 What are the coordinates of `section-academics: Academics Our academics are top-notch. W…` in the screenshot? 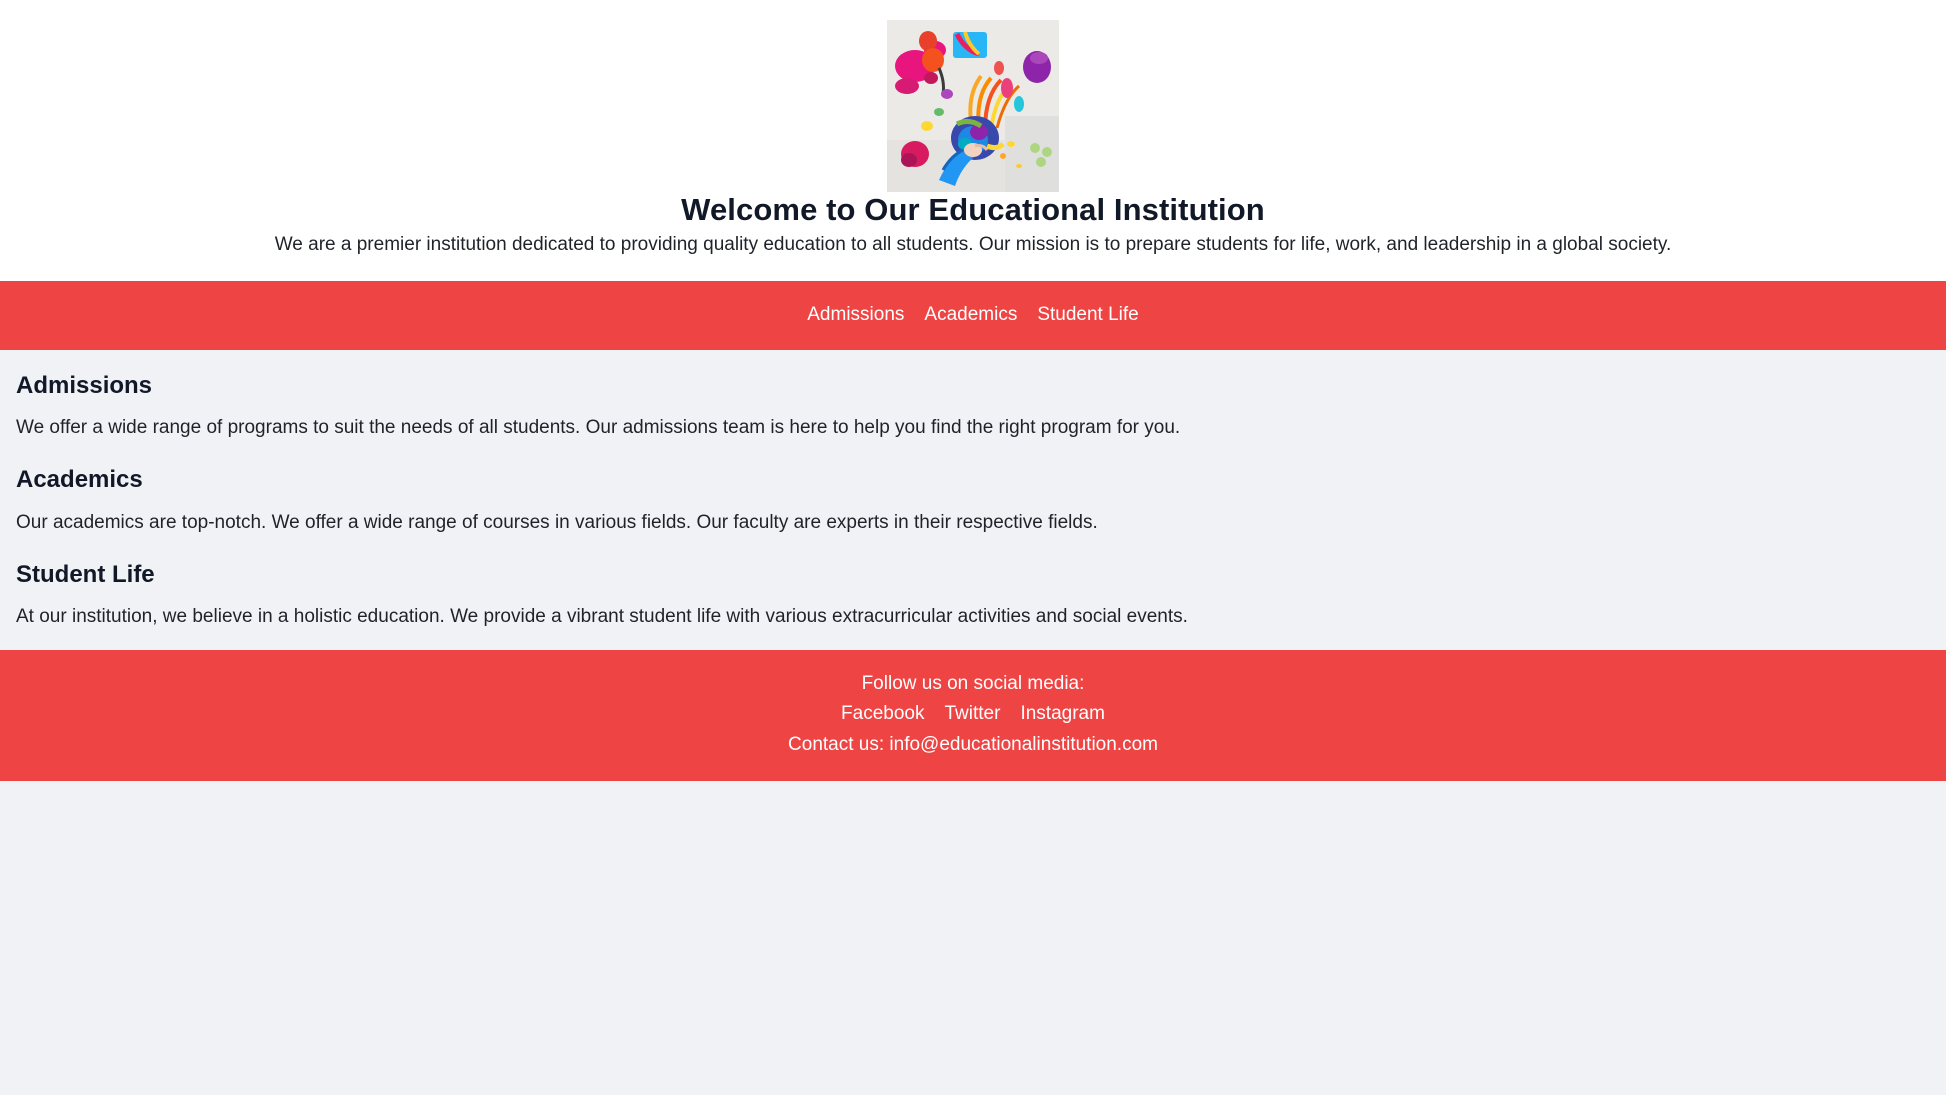 It's located at (973, 500).